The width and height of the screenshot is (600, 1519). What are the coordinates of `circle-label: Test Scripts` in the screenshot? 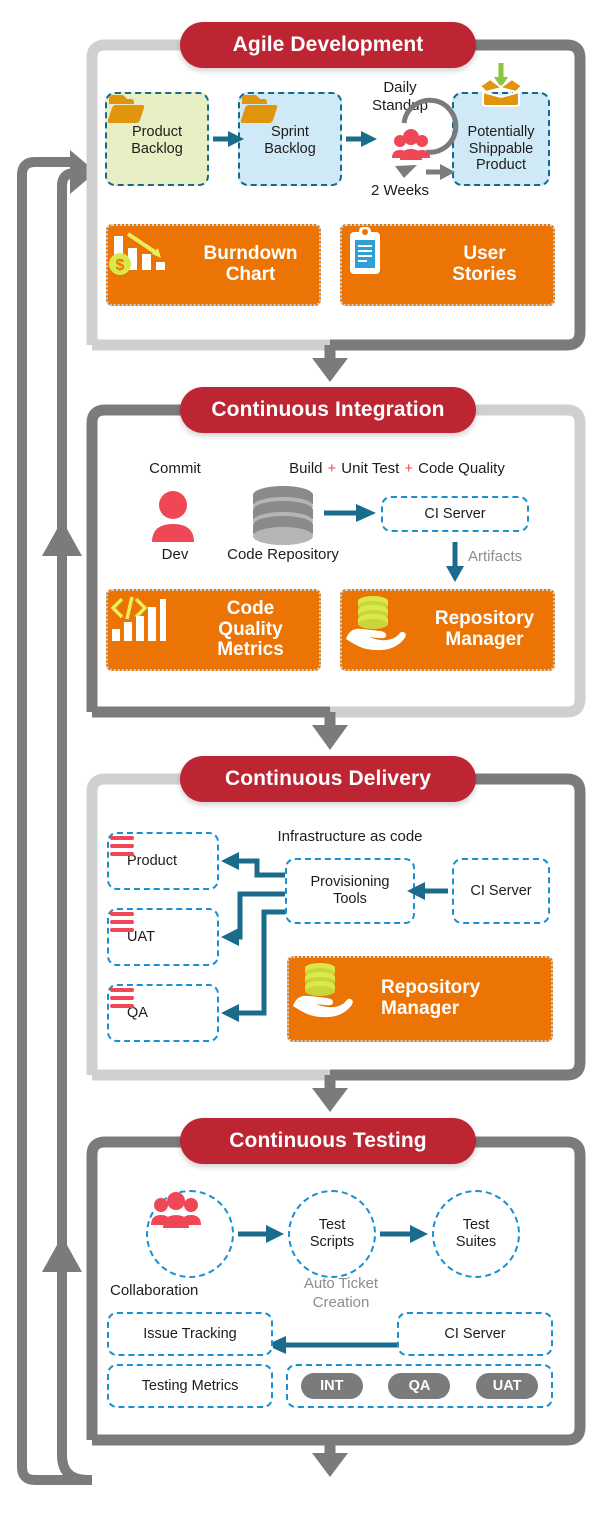 It's located at (332, 1233).